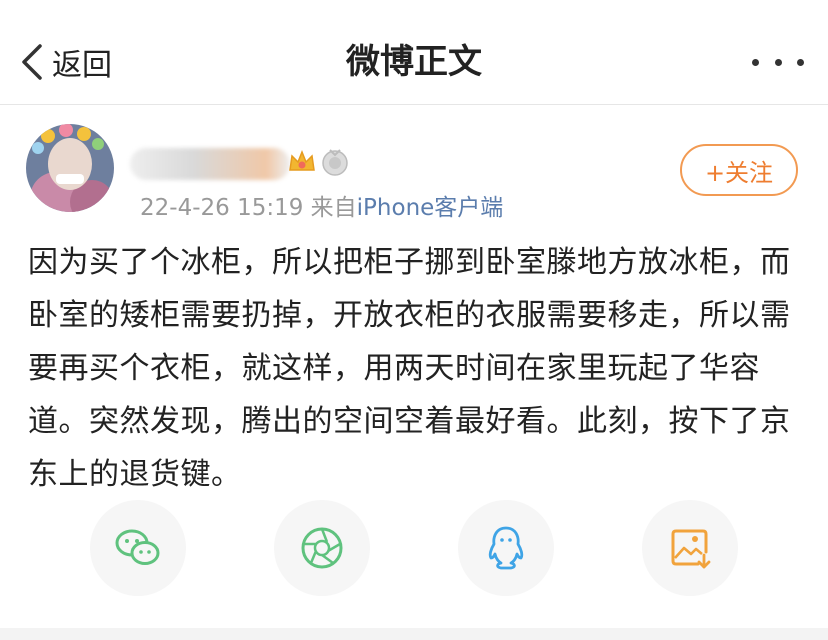 This screenshot has width=828, height=640. Describe the element at coordinates (414, 62) in the screenshot. I see `page-title: 微博正文` at that location.